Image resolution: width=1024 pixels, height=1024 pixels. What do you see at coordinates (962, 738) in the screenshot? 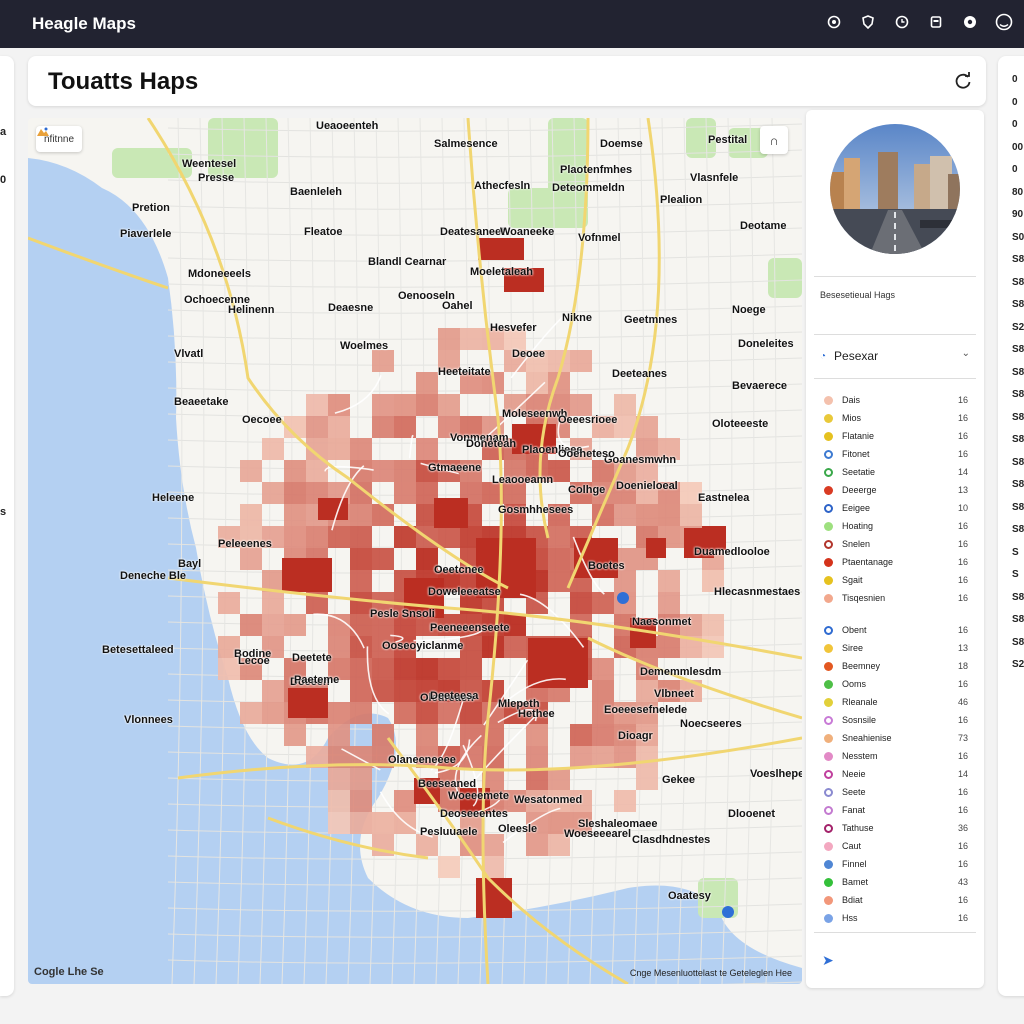
I see `legend-count: 73` at bounding box center [962, 738].